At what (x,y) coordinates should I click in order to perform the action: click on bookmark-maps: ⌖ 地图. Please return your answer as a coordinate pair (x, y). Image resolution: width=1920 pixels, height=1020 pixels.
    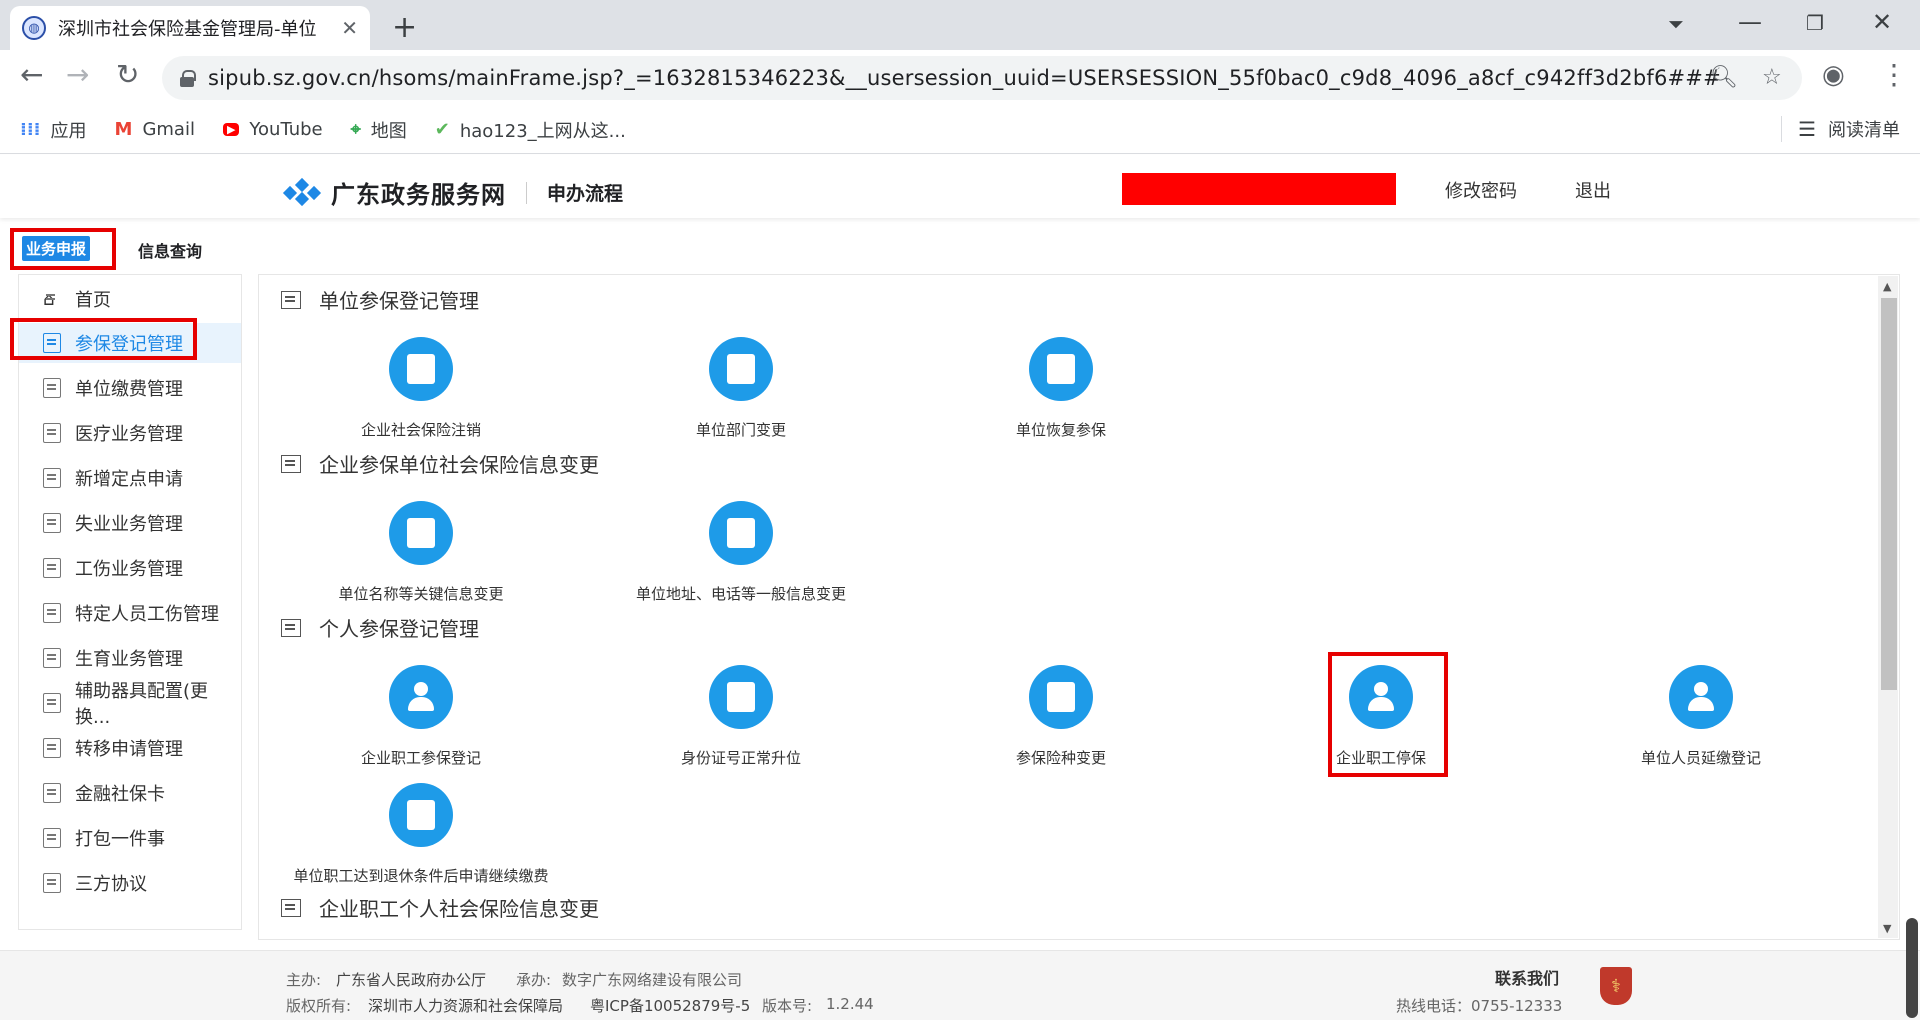
    Looking at the image, I should click on (379, 130).